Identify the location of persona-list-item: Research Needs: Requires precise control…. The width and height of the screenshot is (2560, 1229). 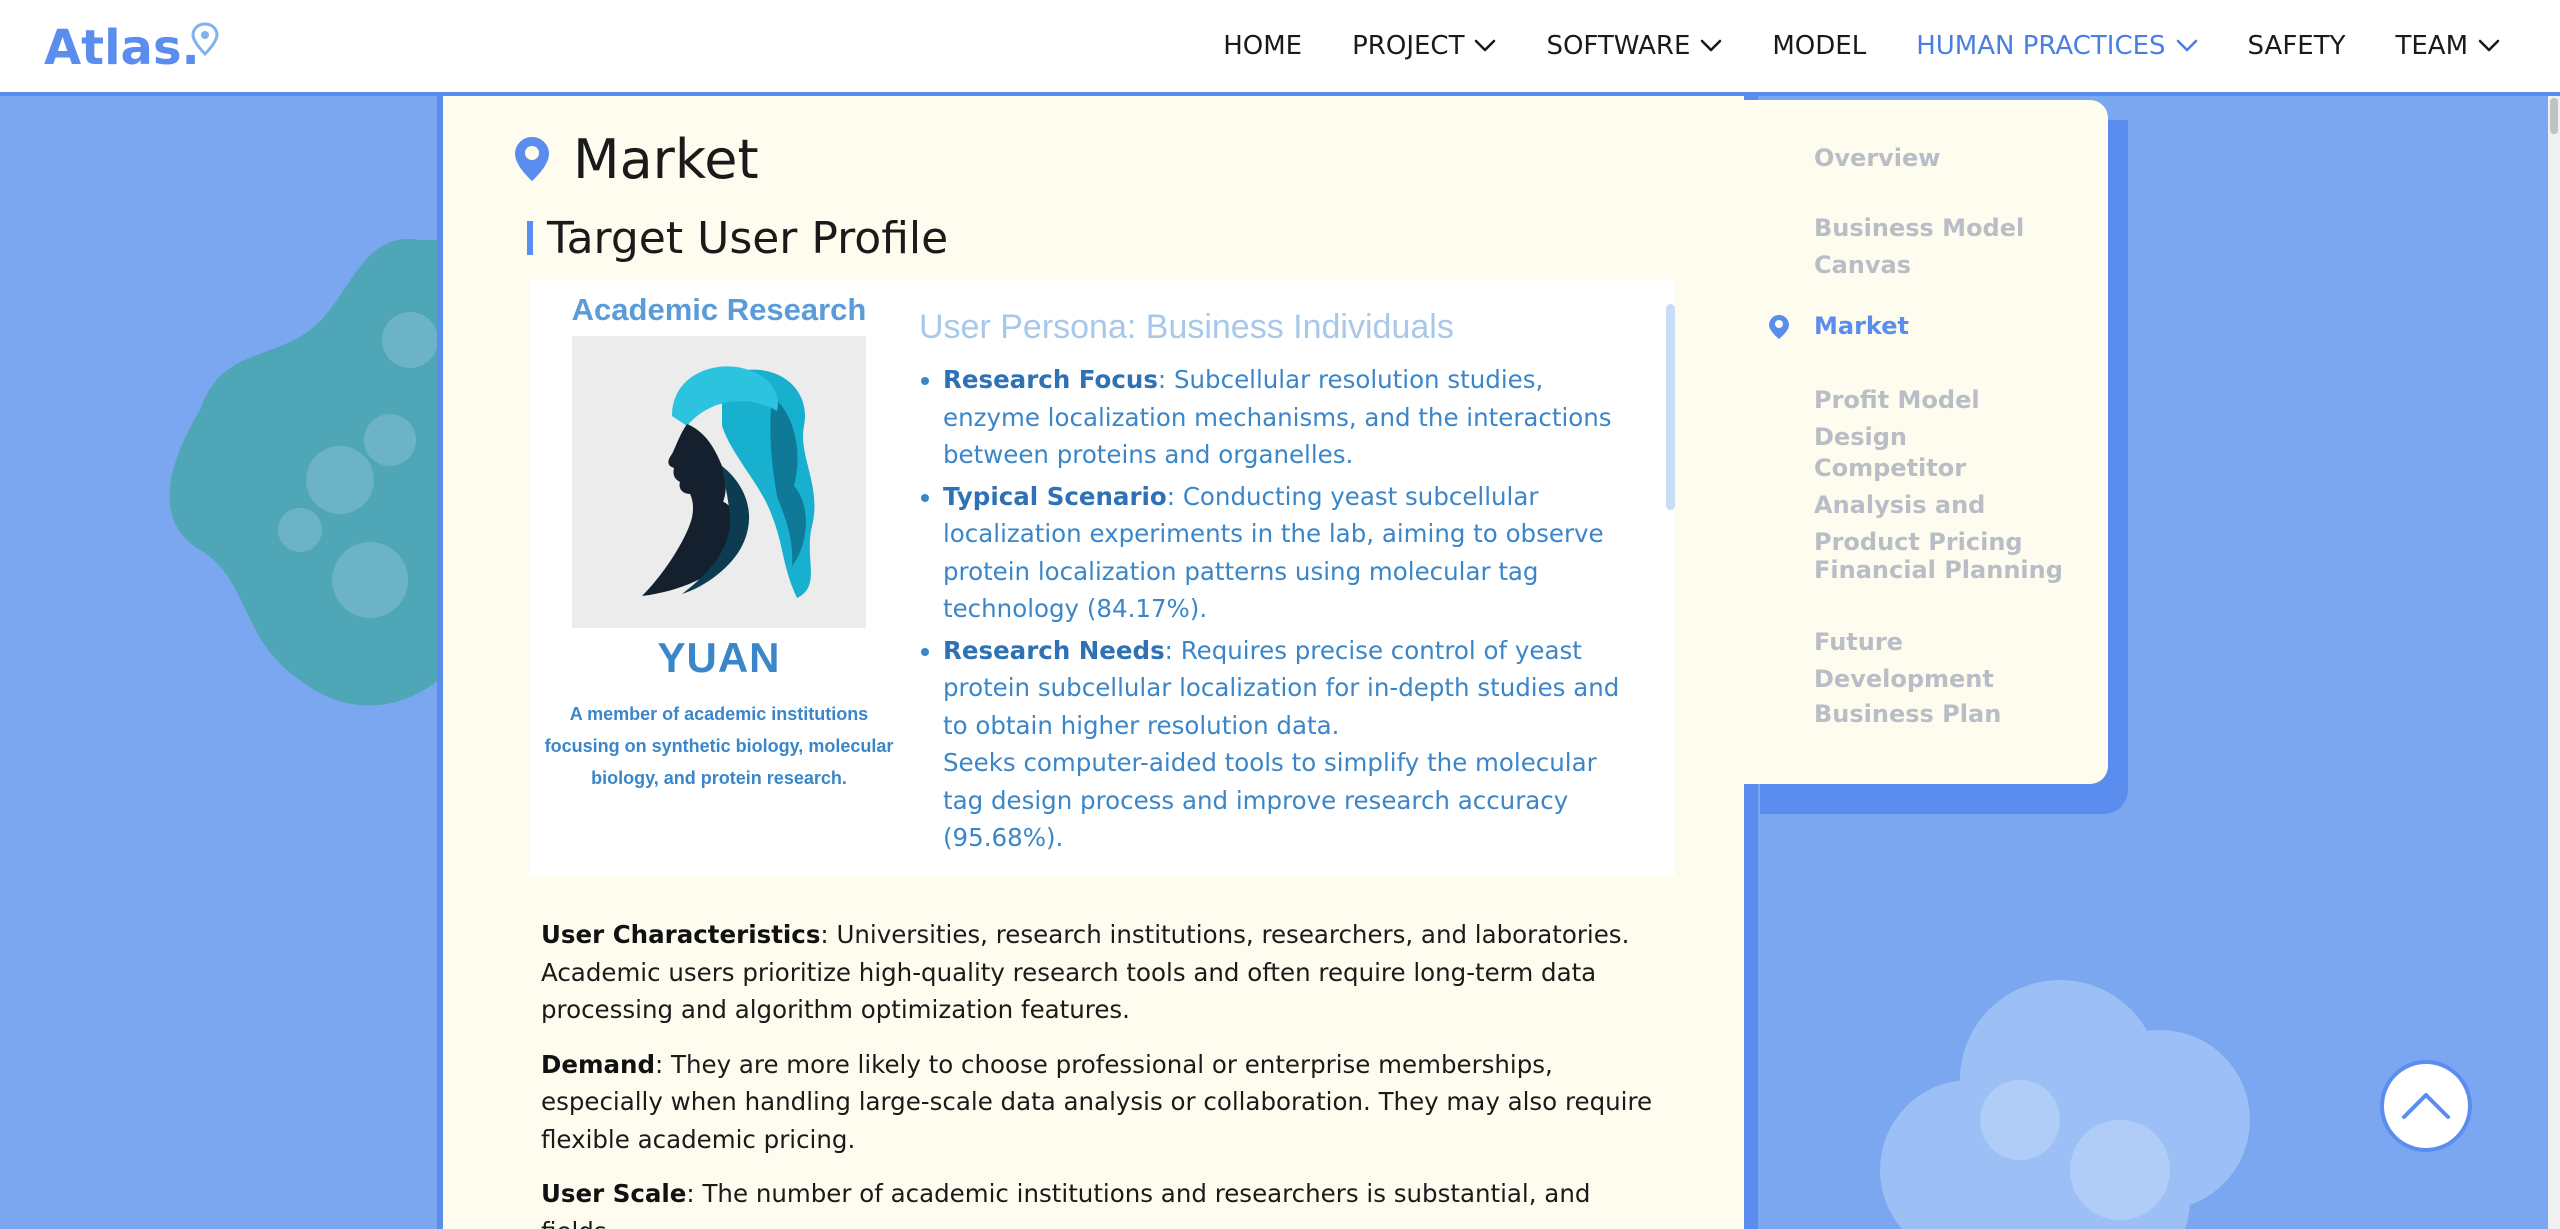
(1279, 688).